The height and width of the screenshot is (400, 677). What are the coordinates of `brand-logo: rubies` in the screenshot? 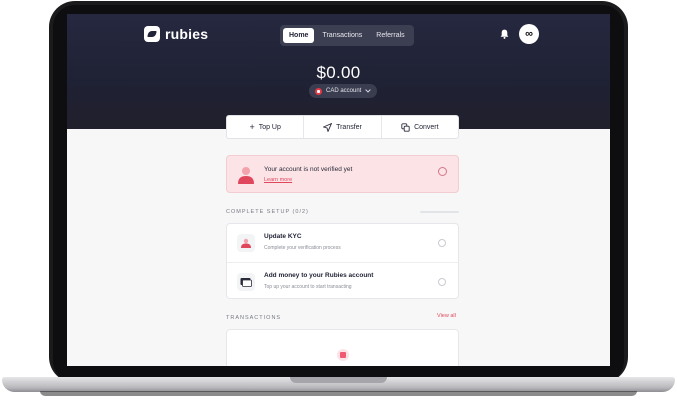 It's located at (176, 34).